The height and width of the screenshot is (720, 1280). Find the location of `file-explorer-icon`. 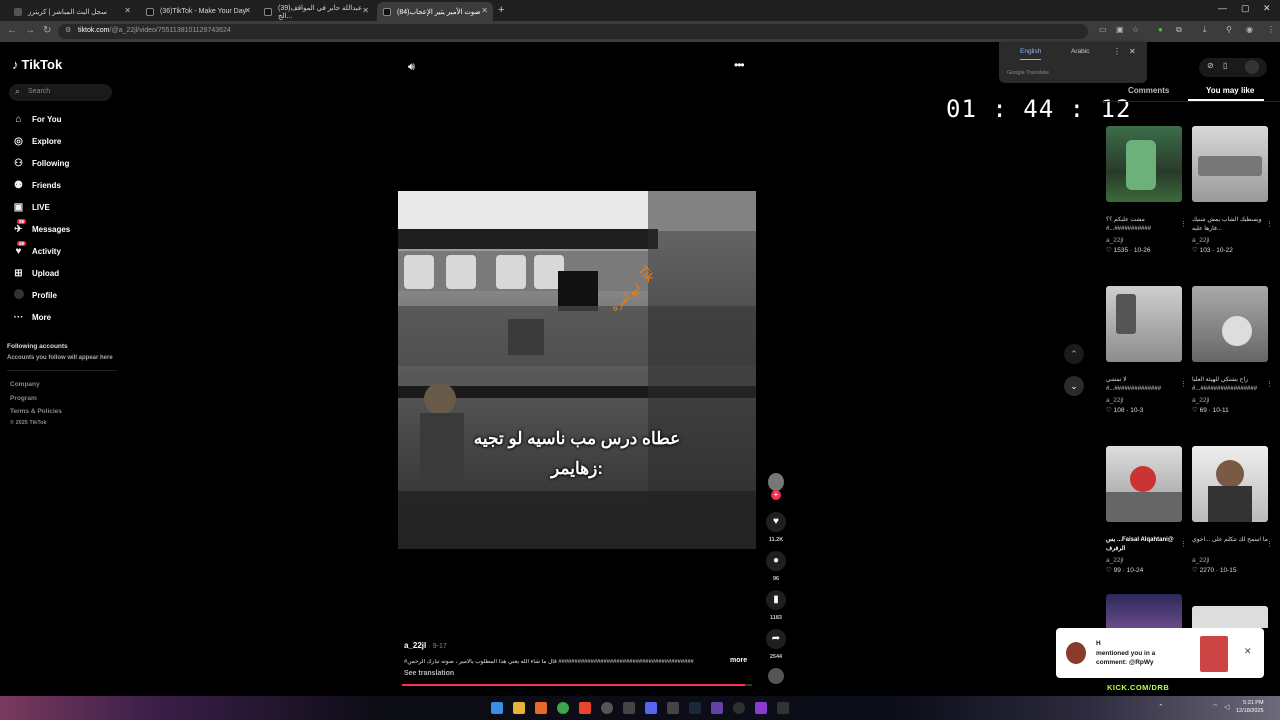

file-explorer-icon is located at coordinates (519, 708).